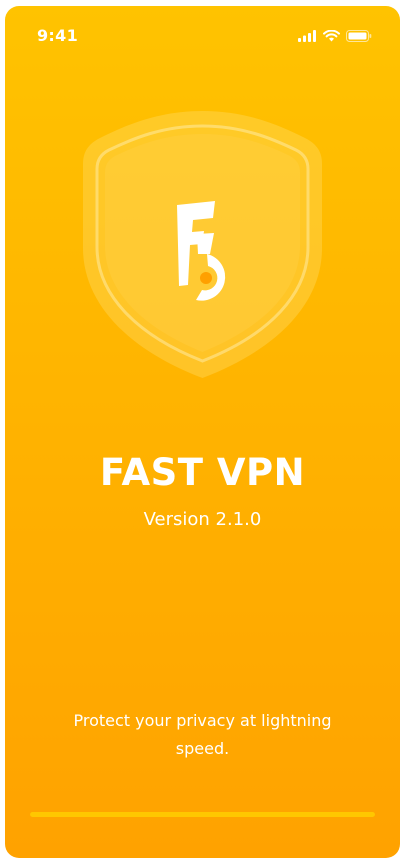 This screenshot has height=864, width=405. What do you see at coordinates (202, 519) in the screenshot?
I see `app-version: Version 2.1.0` at bounding box center [202, 519].